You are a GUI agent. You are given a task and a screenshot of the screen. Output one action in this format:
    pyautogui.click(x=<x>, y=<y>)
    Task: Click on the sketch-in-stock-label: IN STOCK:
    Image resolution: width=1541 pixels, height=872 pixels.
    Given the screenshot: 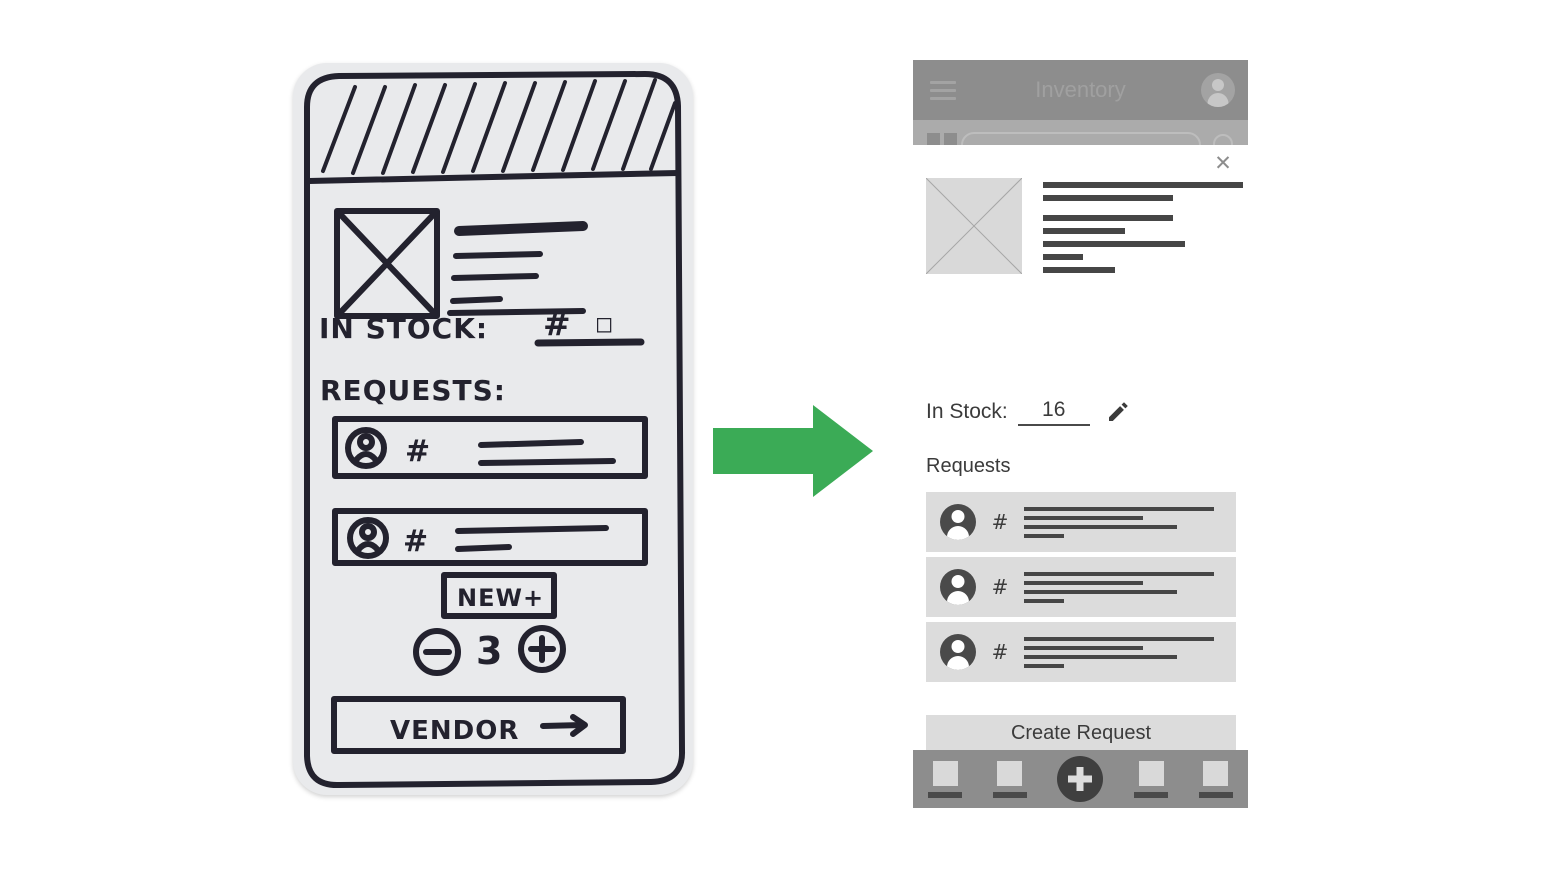 What is the action you would take?
    pyautogui.click(x=403, y=328)
    